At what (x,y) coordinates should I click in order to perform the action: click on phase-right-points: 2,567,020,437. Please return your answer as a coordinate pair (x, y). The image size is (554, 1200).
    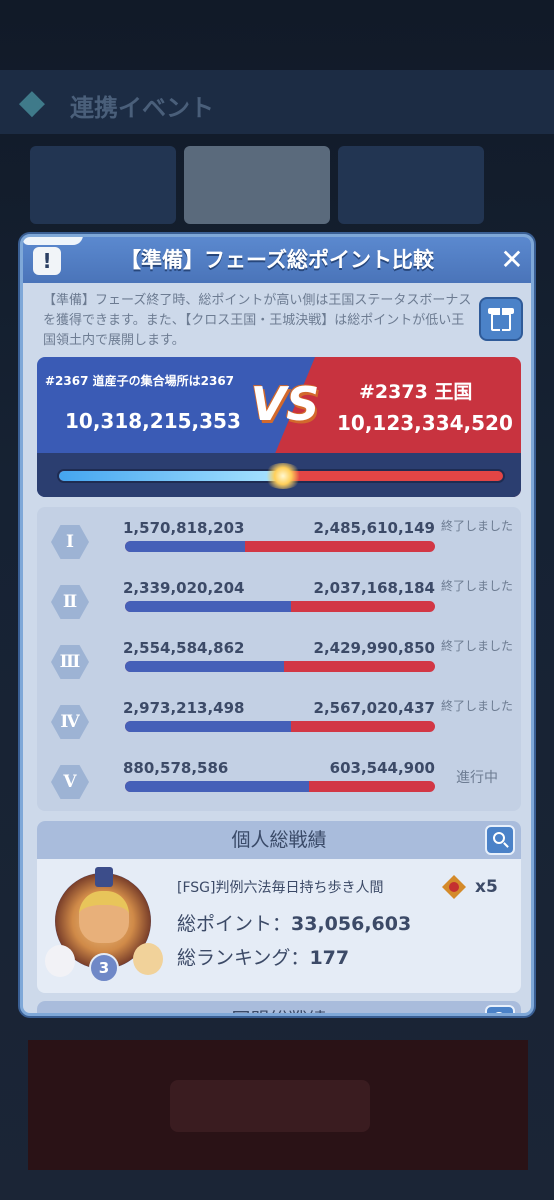
    Looking at the image, I should click on (374, 708).